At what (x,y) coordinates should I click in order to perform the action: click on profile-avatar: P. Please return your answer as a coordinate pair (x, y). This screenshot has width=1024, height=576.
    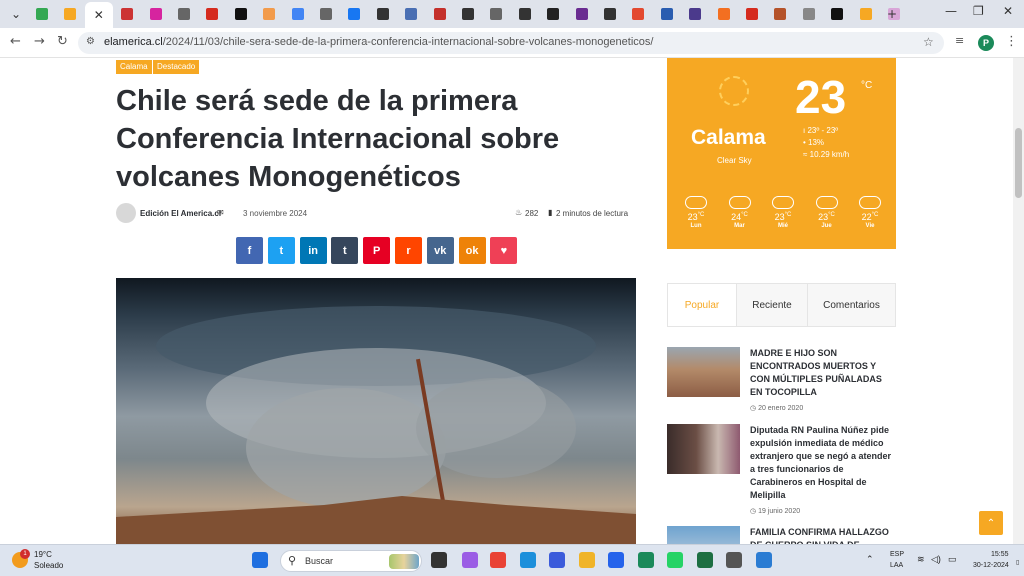
    Looking at the image, I should click on (986, 43).